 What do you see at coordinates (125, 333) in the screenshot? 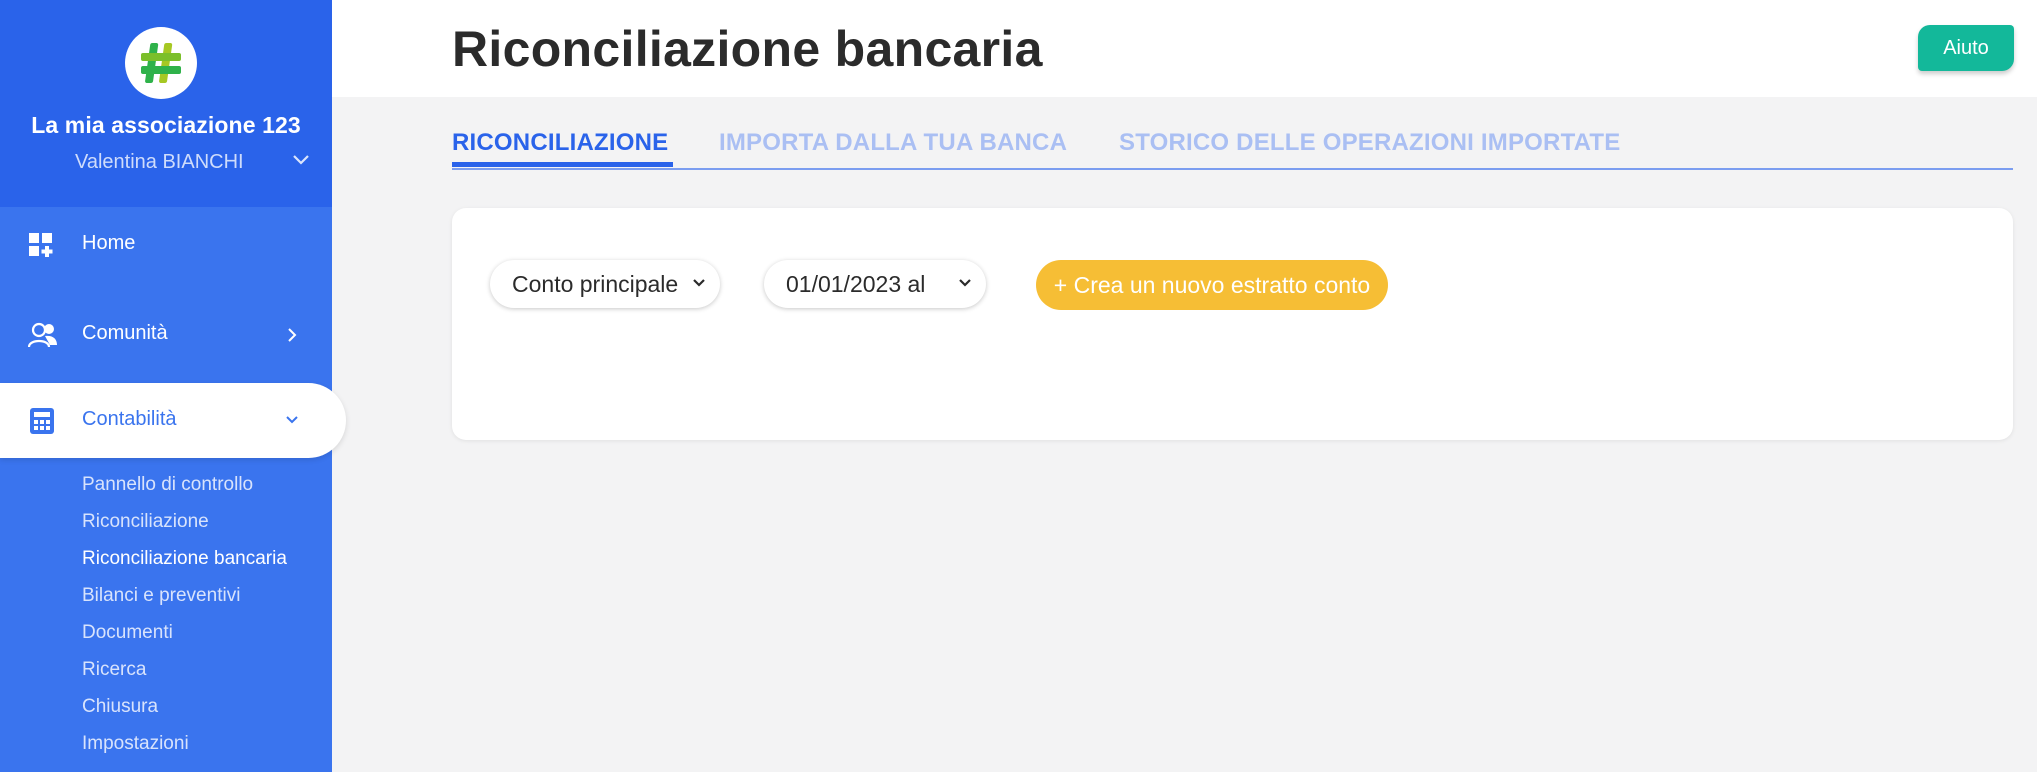
I see `nav-label-community: Comunità` at bounding box center [125, 333].